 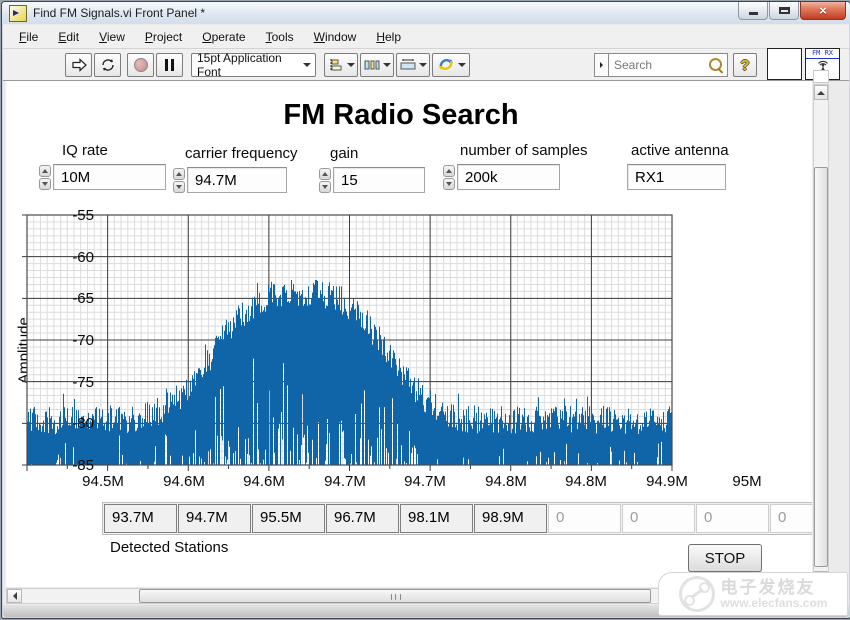 What do you see at coordinates (78, 64) in the screenshot?
I see `run-button` at bounding box center [78, 64].